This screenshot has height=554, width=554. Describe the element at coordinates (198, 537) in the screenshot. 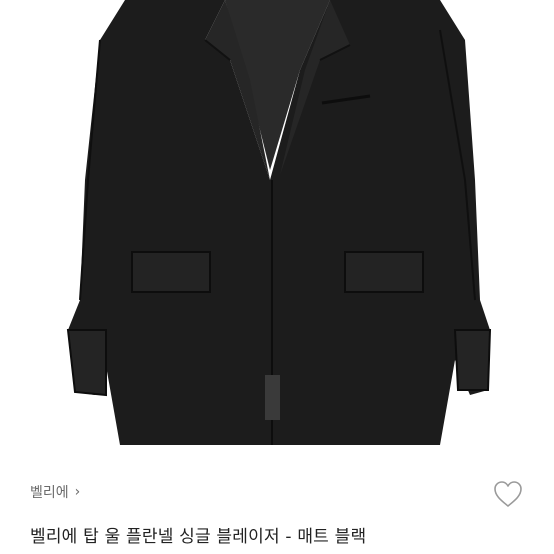

I see `product-title: 벨리에 탑 울 플란넬 싱글 블레이저 - 매트 블랙` at that location.